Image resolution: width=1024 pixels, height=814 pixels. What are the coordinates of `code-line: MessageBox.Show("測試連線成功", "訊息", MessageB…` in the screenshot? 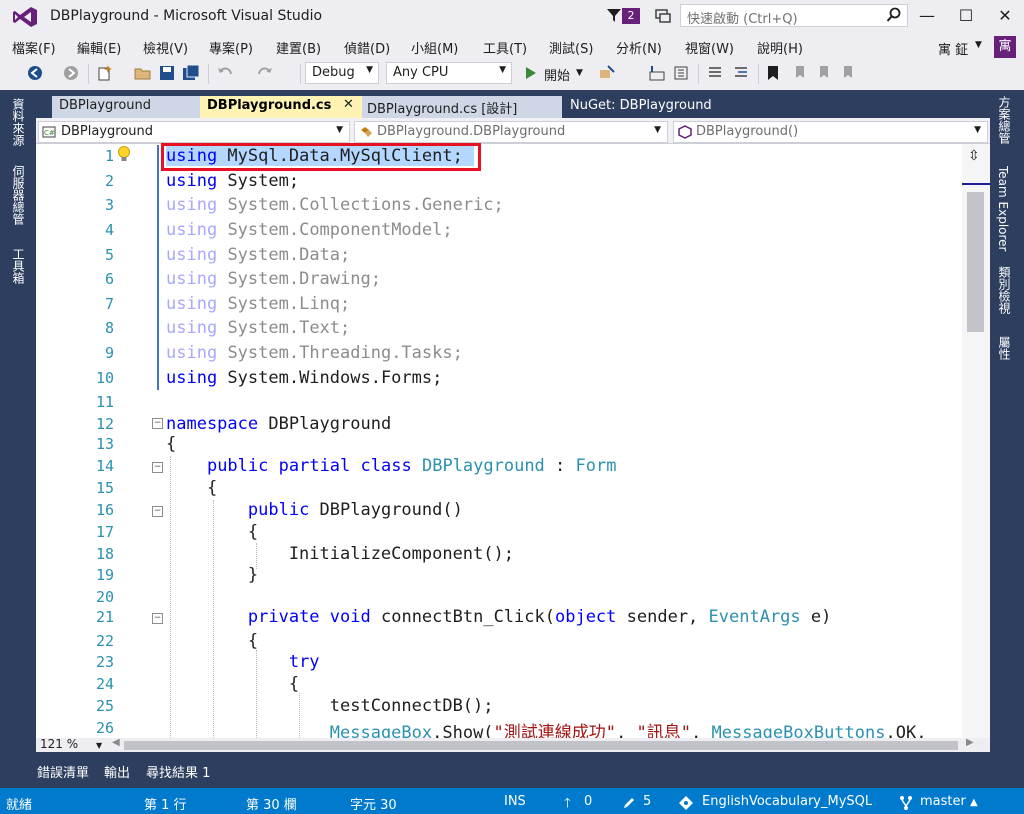 It's located at (546, 730).